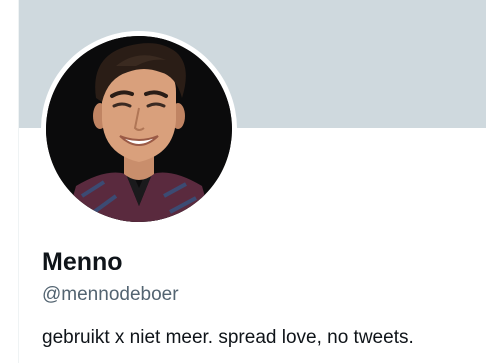  Describe the element at coordinates (110, 294) in the screenshot. I see `user-handle: @mennodeboer` at that location.